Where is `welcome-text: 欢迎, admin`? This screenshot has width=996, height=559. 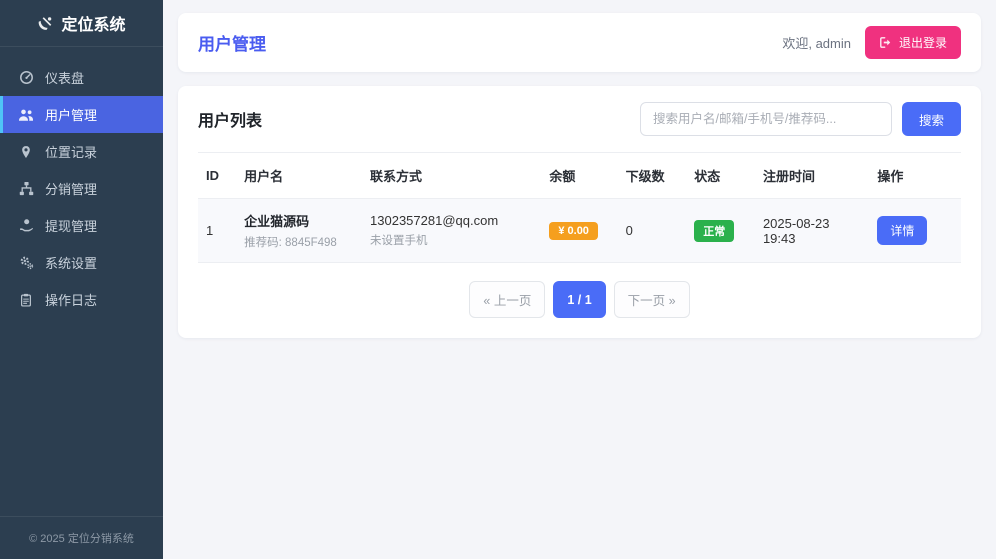 welcome-text: 欢迎, admin is located at coordinates (816, 43).